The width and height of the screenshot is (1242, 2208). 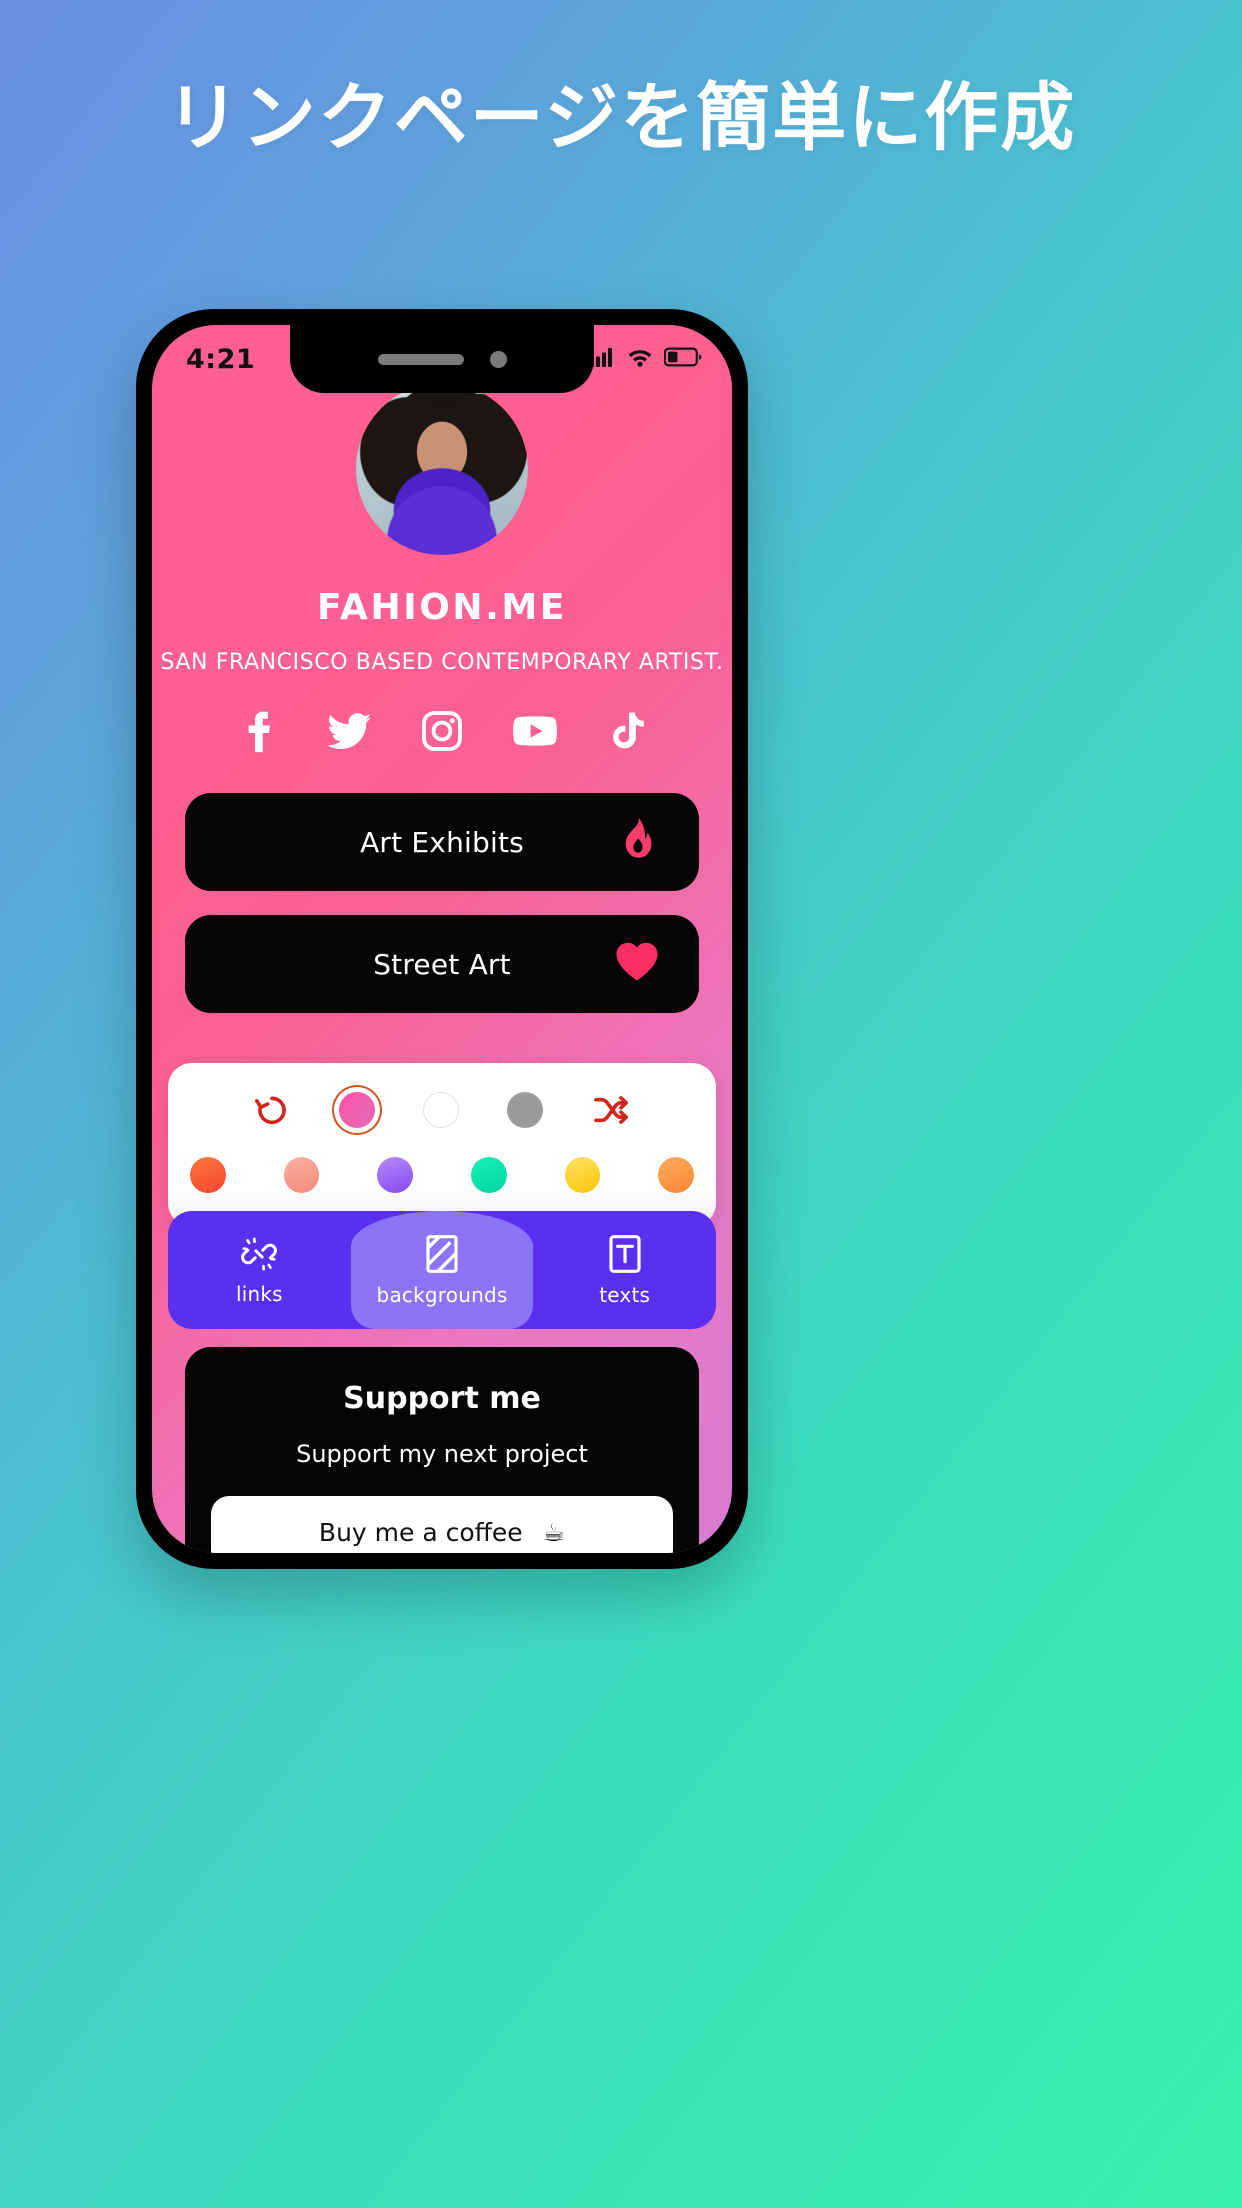 What do you see at coordinates (621, 118) in the screenshot?
I see `page-title: リンクページを簡単に作成` at bounding box center [621, 118].